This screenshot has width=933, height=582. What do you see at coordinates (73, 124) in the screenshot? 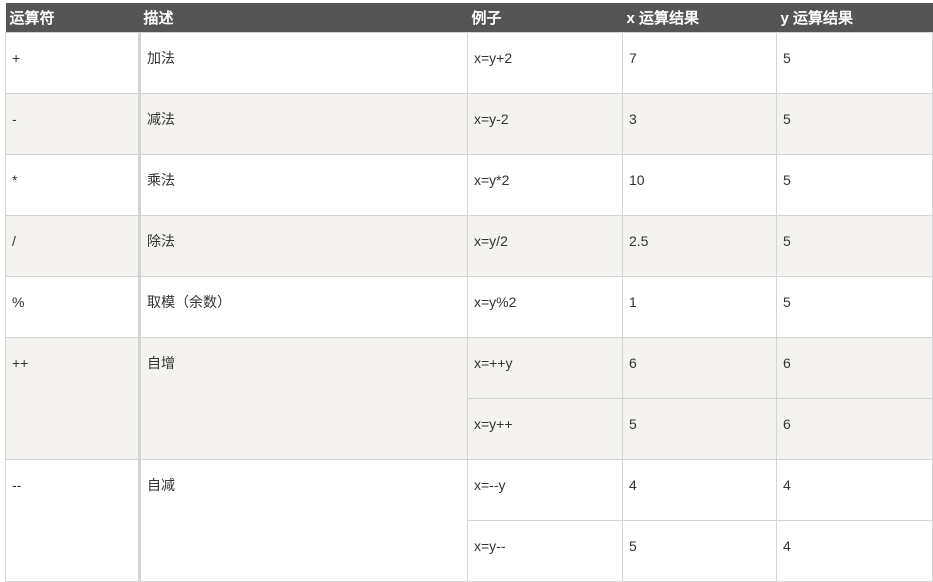
I see `operator-cell: -` at bounding box center [73, 124].